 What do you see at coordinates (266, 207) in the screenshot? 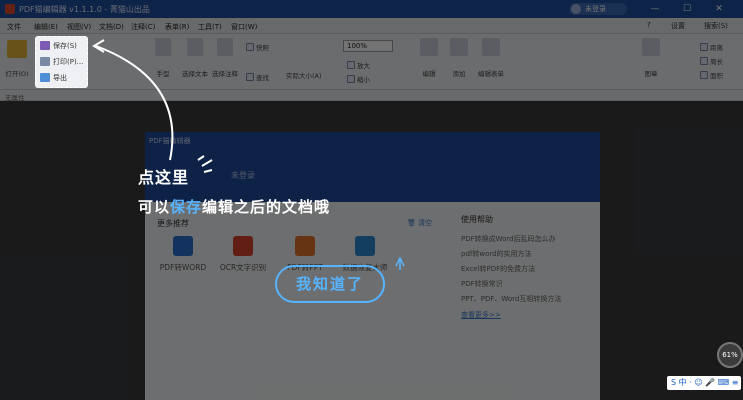
I see `guide-text: 编辑之后的文档哦` at bounding box center [266, 207].